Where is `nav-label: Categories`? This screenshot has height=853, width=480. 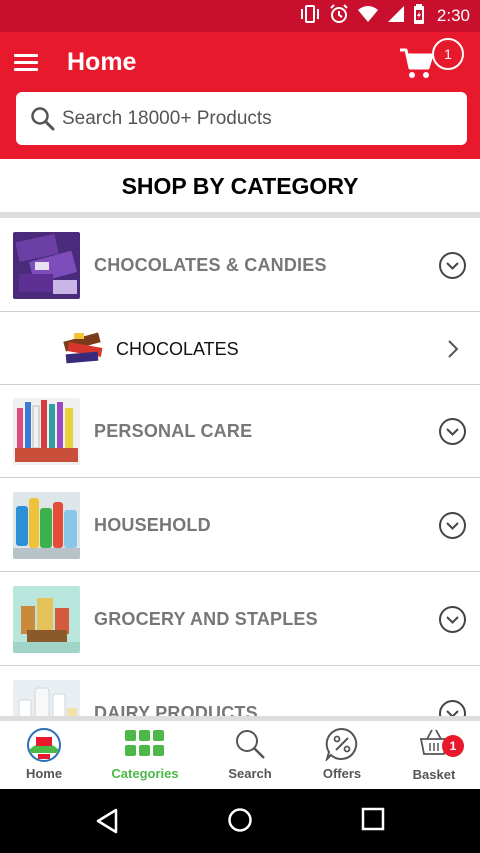 nav-label: Categories is located at coordinates (145, 773).